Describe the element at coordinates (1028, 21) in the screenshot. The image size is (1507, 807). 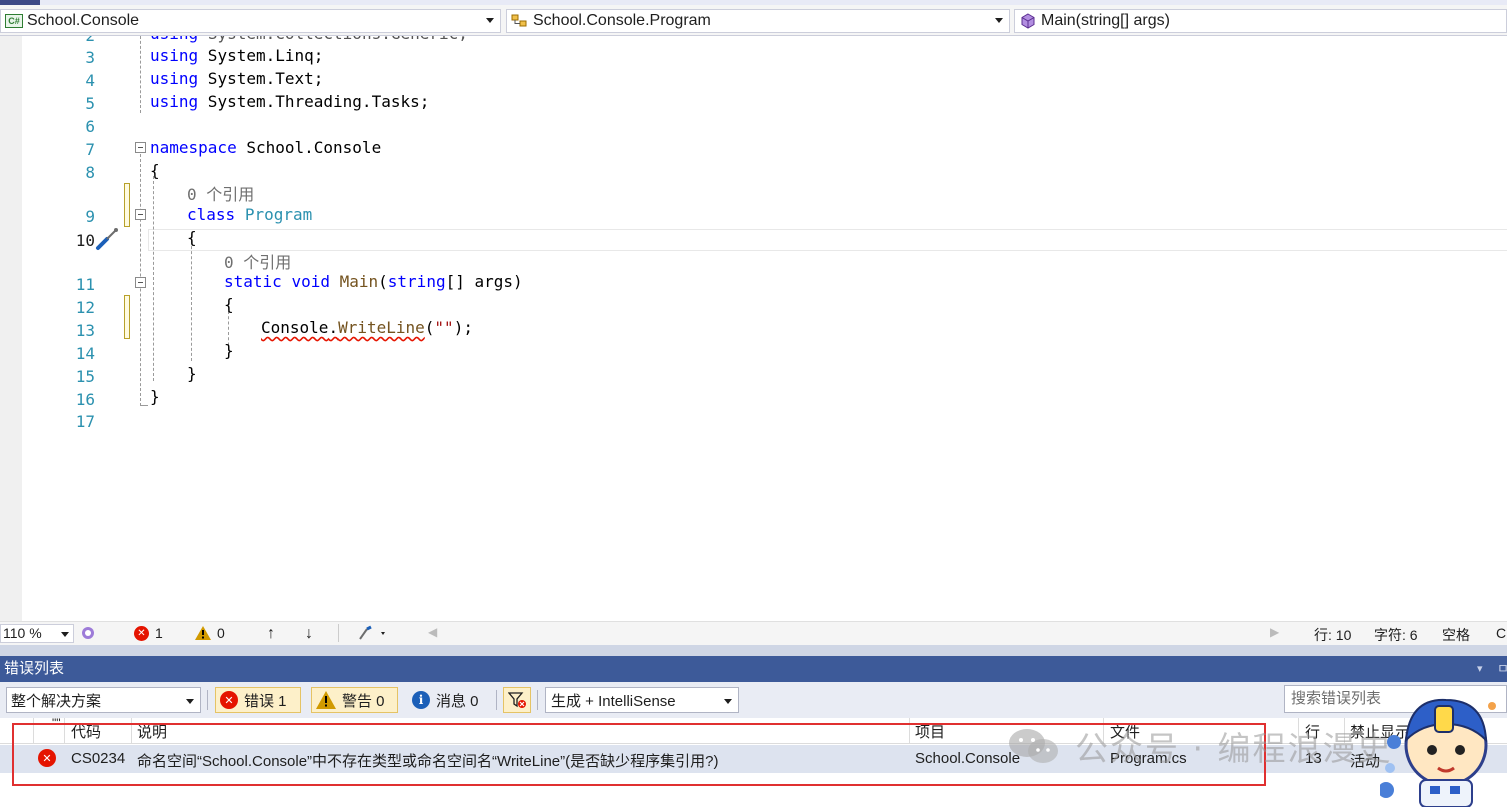
I see `method-icon` at that location.